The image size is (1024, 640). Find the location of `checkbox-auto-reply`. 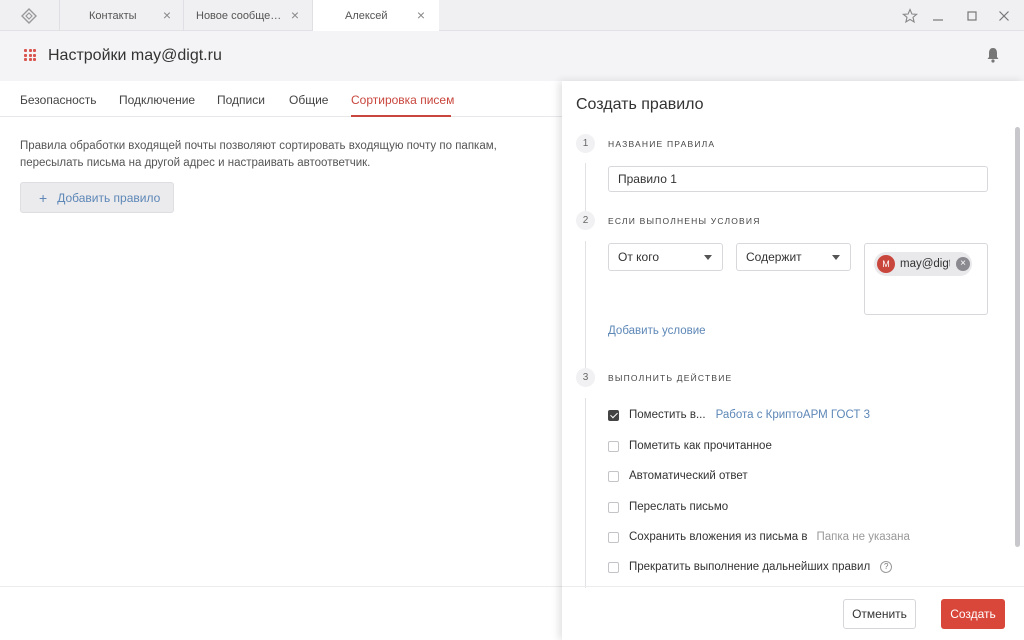

checkbox-auto-reply is located at coordinates (613, 476).